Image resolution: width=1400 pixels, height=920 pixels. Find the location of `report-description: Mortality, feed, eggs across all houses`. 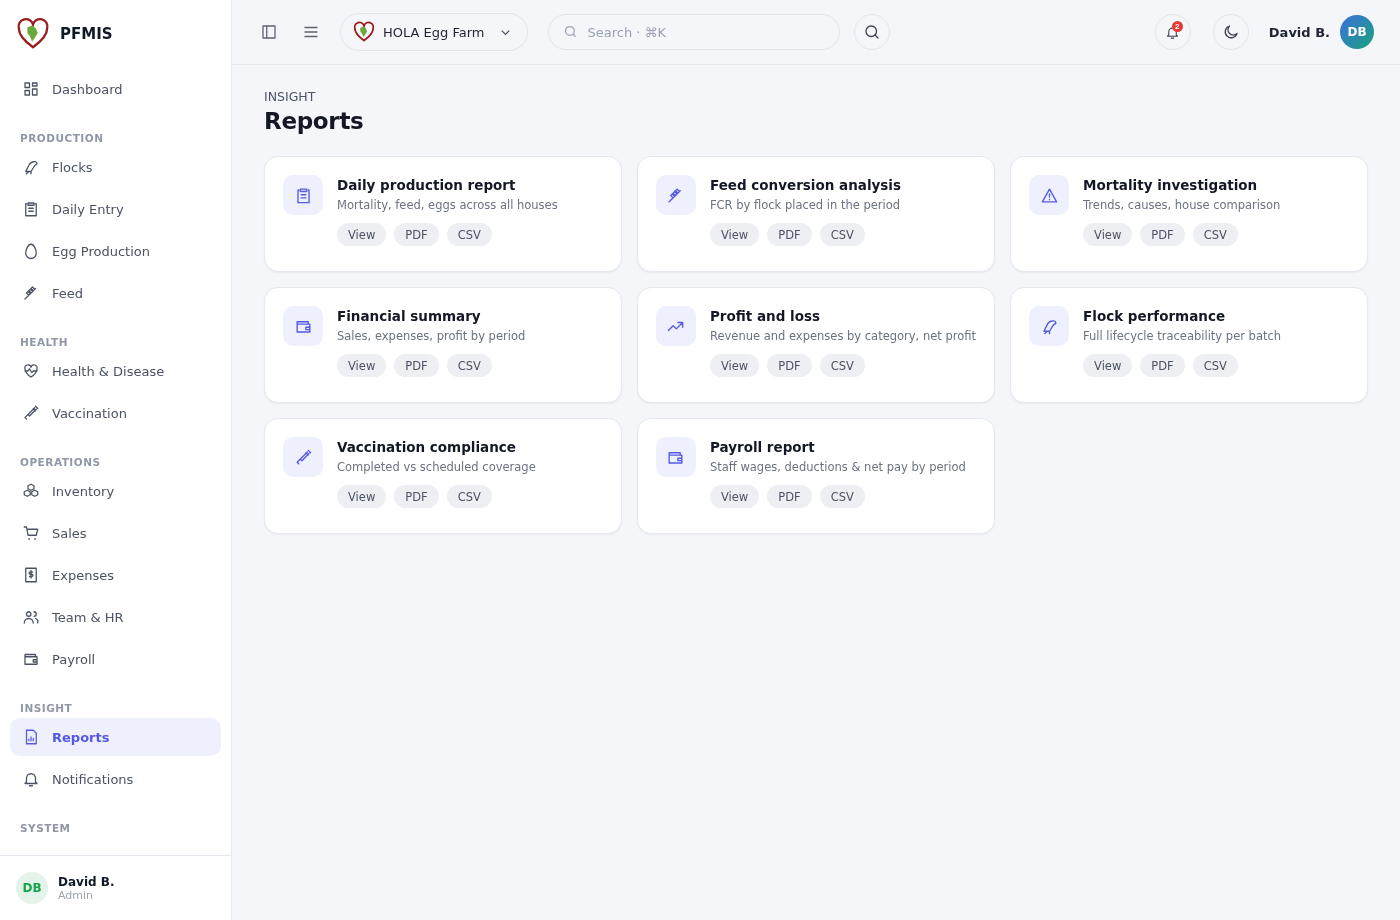

report-description: Mortality, feed, eggs across all houses is located at coordinates (447, 205).